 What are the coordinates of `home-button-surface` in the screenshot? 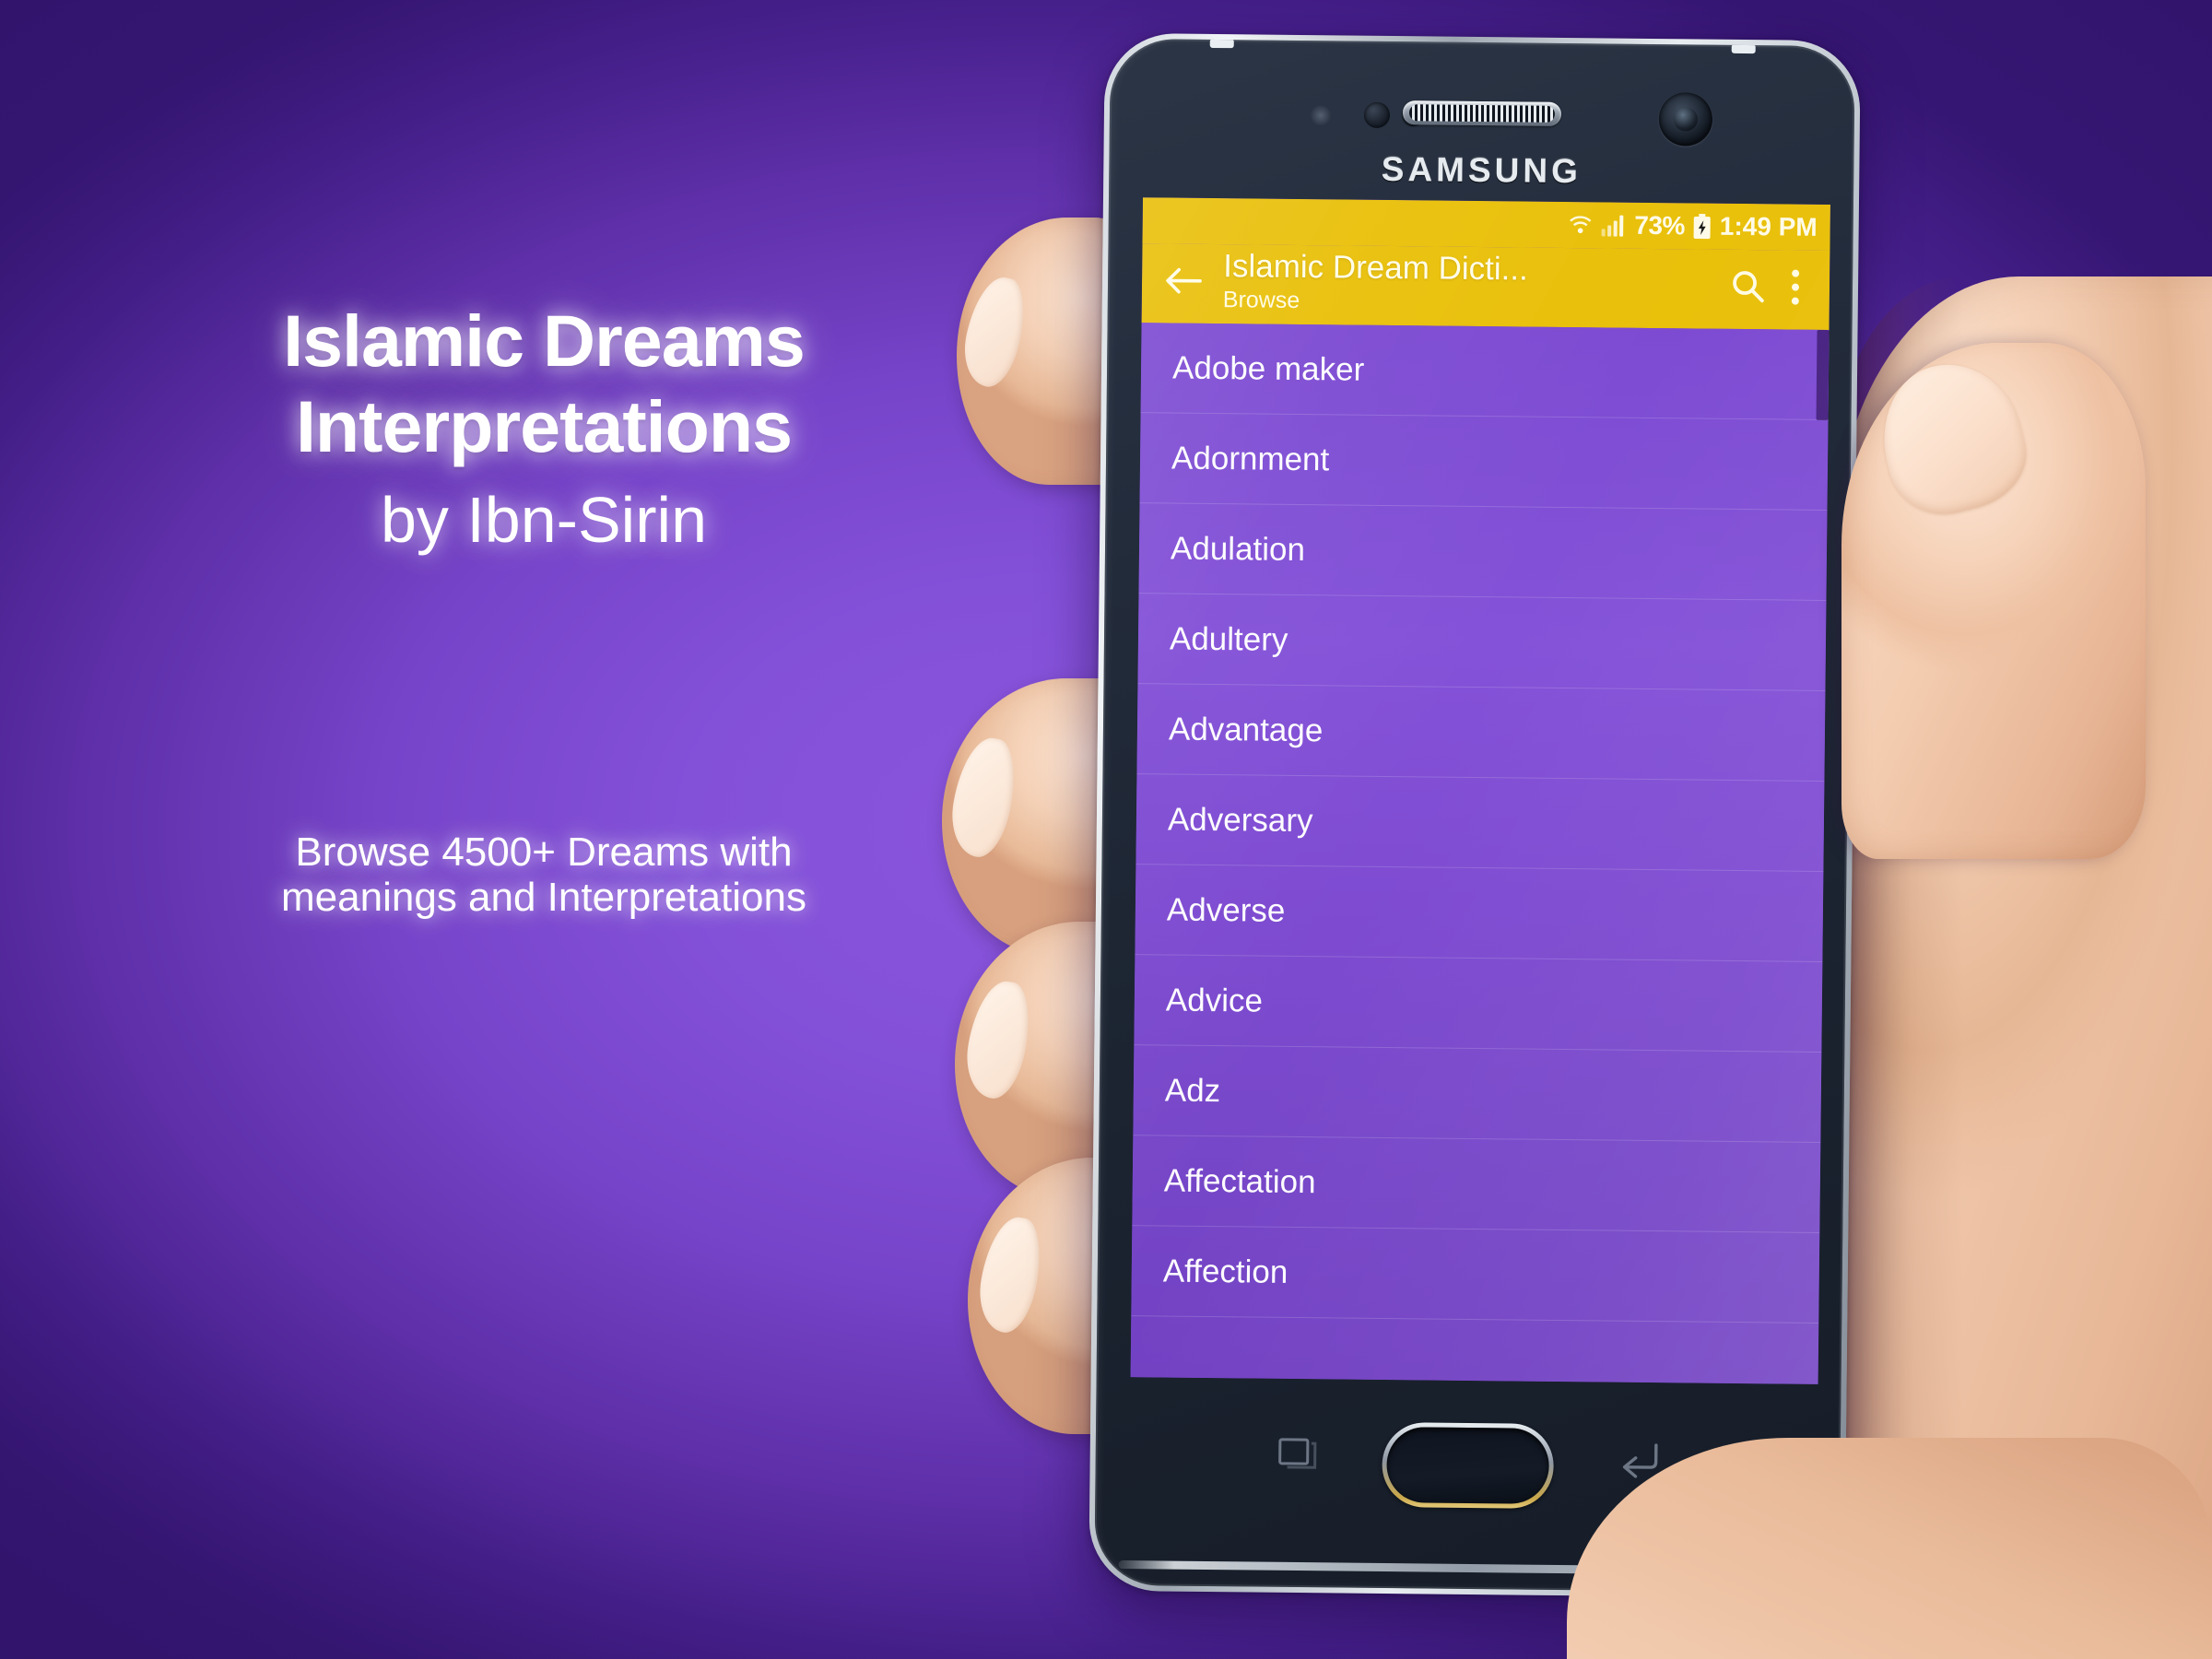 It's located at (1468, 1465).